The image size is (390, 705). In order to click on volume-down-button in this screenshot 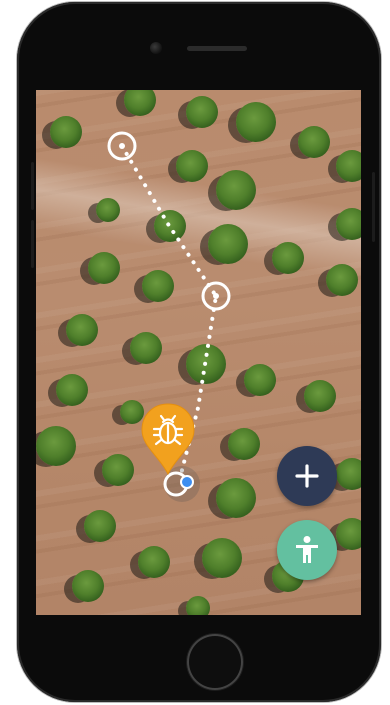, I will do `click(32, 244)`.